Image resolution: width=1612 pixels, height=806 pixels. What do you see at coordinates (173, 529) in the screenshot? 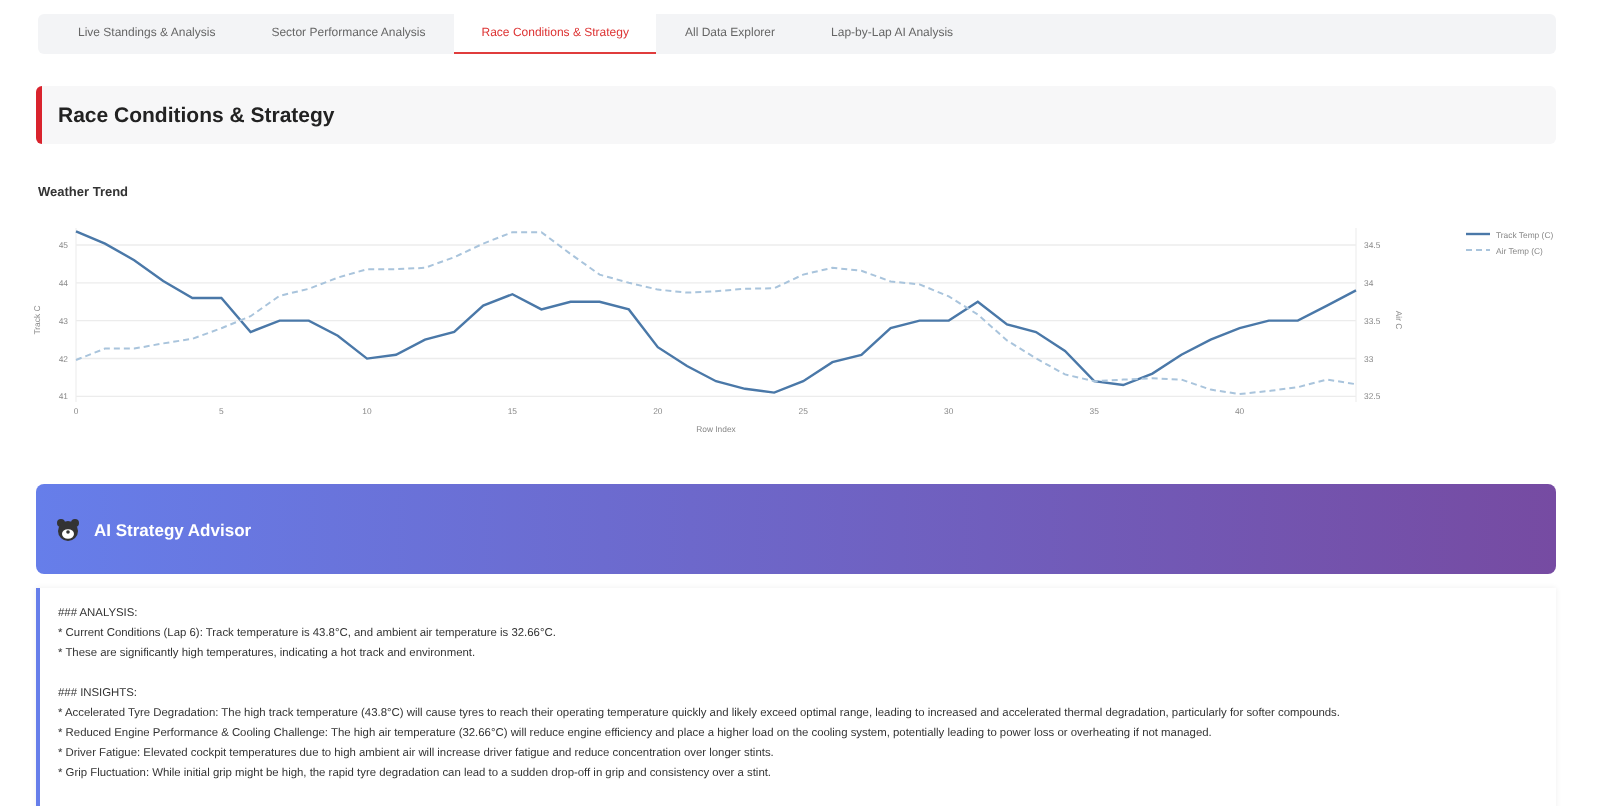
I see `advisor-title: AI Strategy Advisor` at bounding box center [173, 529].